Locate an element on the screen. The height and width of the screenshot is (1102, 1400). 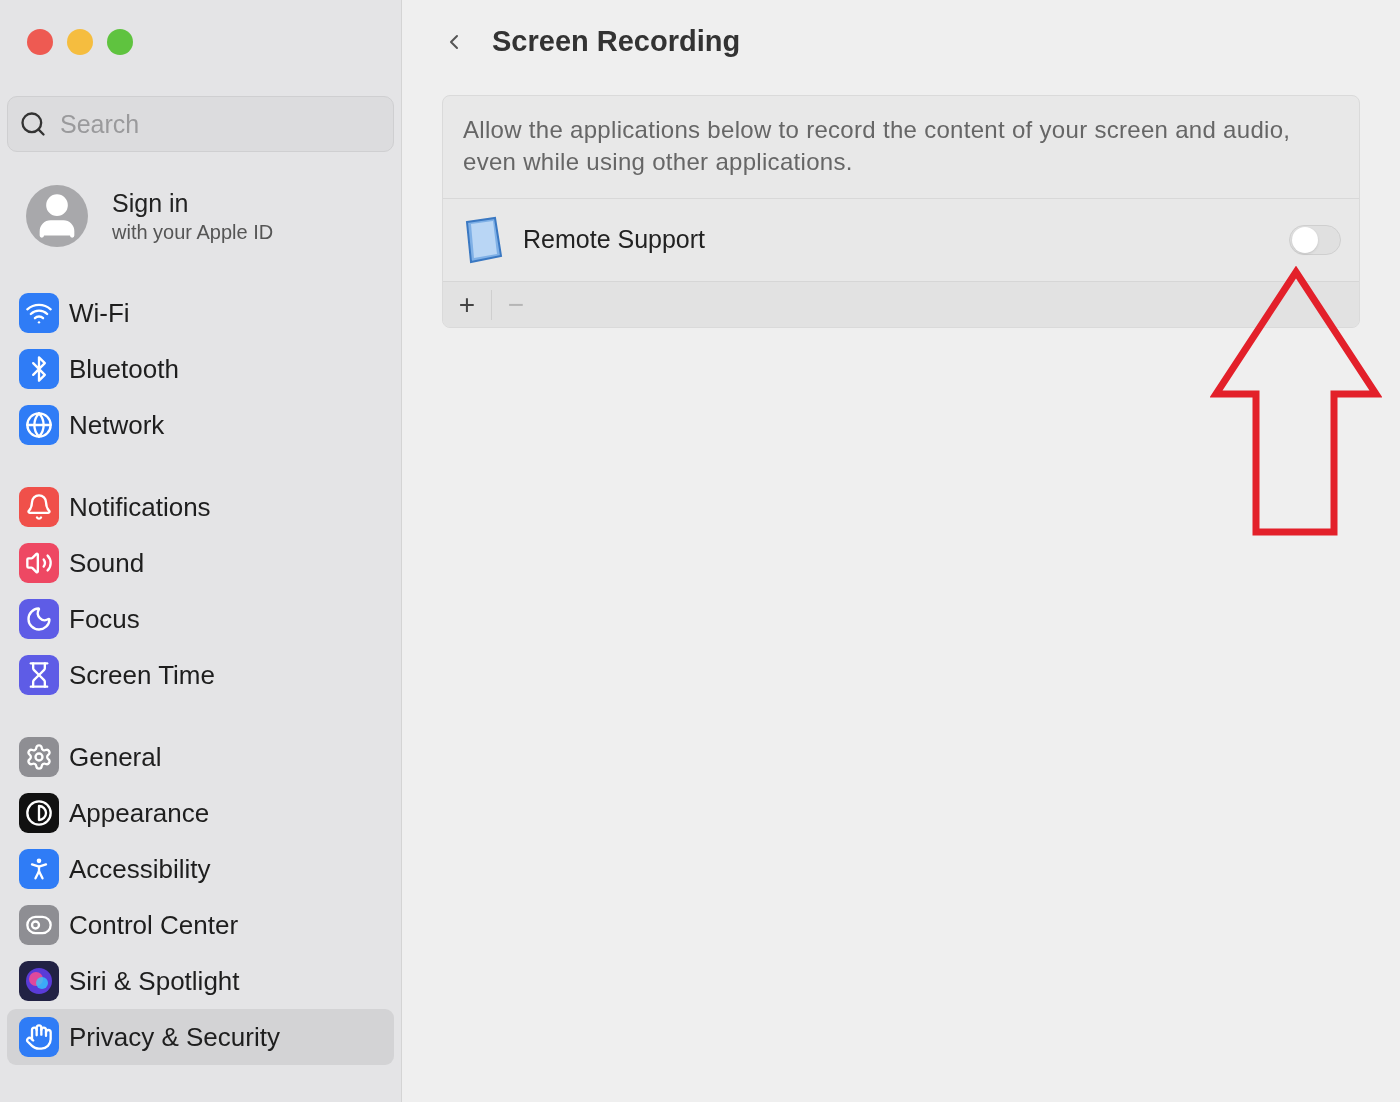
sidebar-item: Screen Time is located at coordinates (200, 675).